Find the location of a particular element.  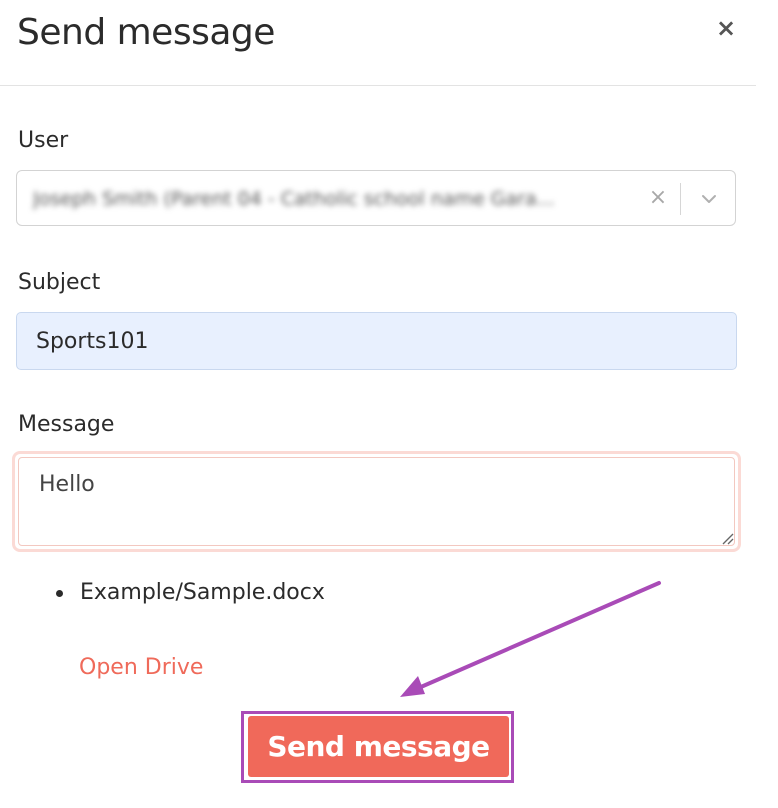

attachment-name: Example/Sample.docx is located at coordinates (202, 592).